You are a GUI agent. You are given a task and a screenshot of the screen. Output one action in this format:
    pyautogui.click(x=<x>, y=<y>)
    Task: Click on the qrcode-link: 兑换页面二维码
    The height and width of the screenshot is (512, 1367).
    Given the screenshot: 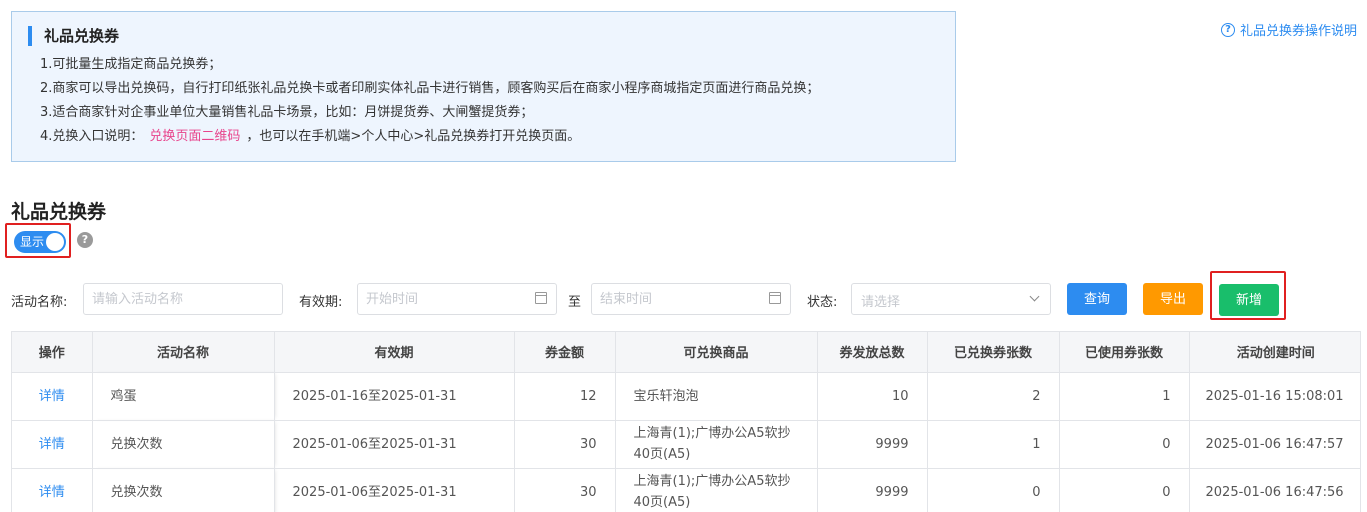 What is the action you would take?
    pyautogui.click(x=194, y=136)
    